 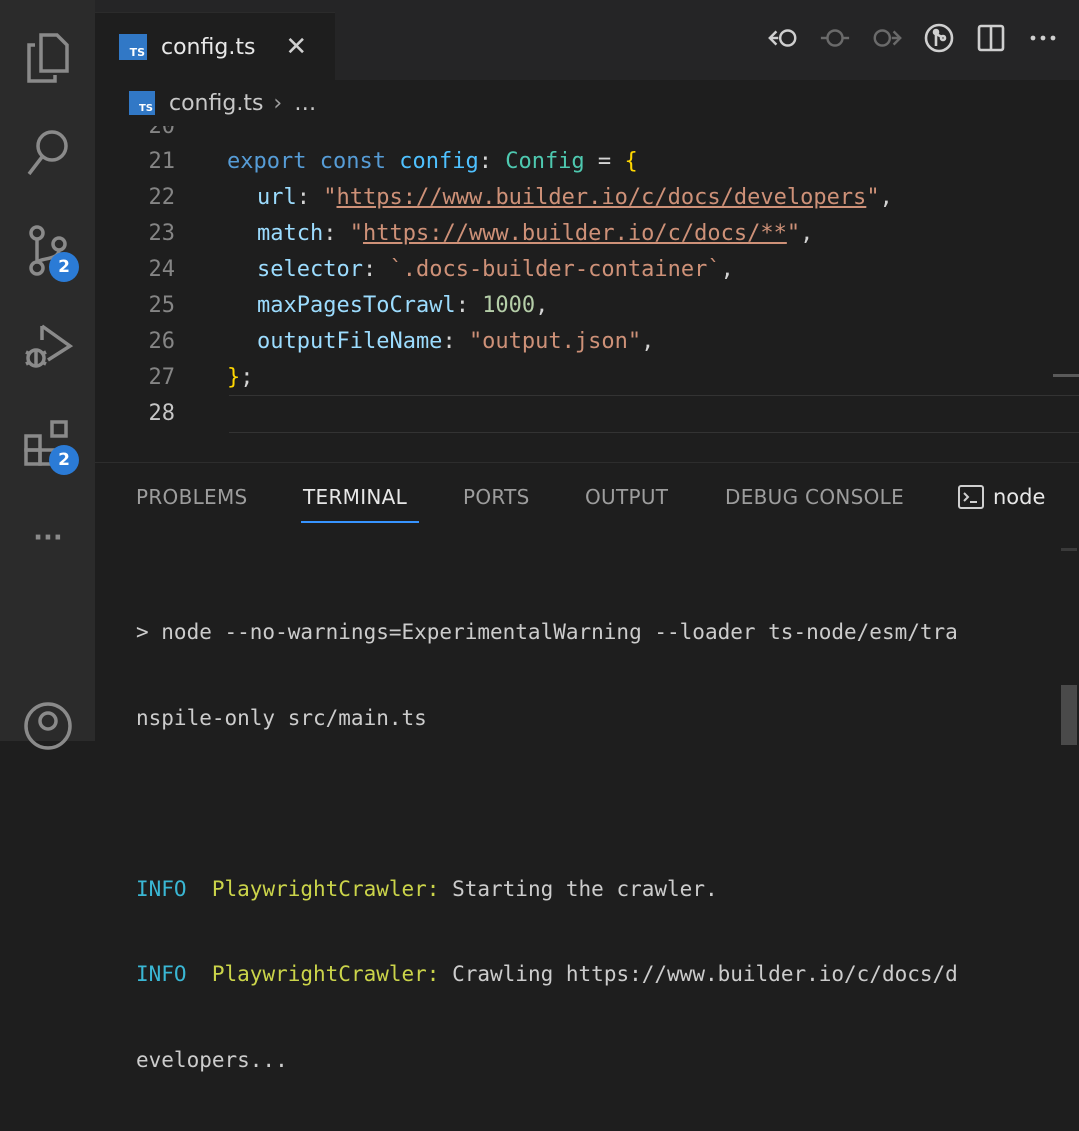 What do you see at coordinates (887, 38) in the screenshot?
I see `go-forward-icon` at bounding box center [887, 38].